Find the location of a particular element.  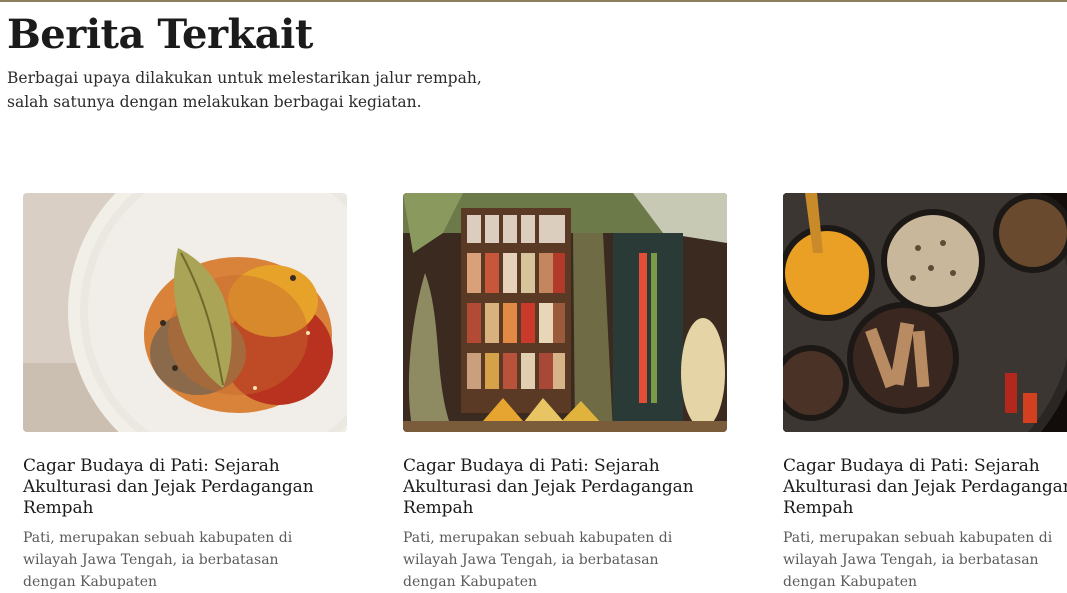

spice-market-image is located at coordinates (565, 312).